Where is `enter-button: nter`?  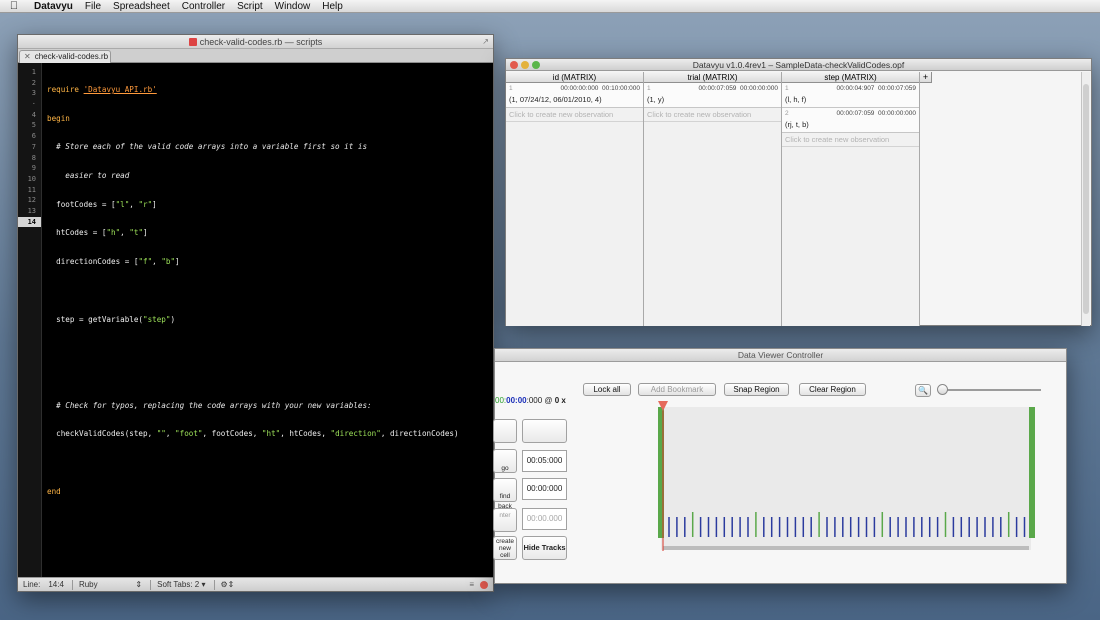 enter-button: nter is located at coordinates (505, 520).